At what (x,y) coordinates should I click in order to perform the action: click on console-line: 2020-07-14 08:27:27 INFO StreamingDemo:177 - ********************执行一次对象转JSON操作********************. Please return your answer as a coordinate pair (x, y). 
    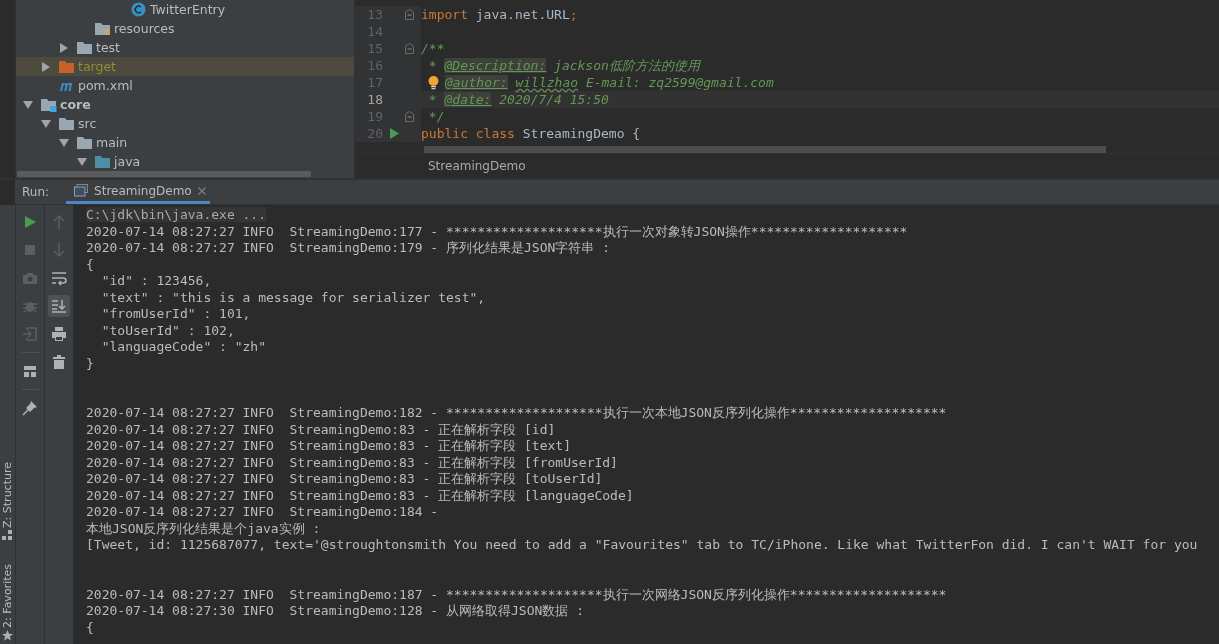
    Looking at the image, I should click on (497, 231).